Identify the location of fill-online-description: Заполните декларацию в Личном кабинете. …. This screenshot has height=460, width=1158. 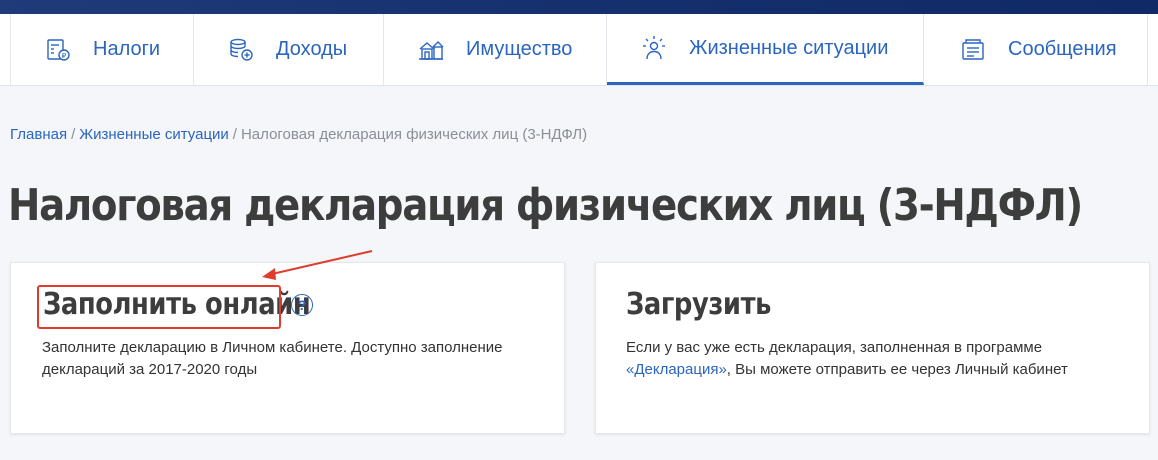
(272, 358).